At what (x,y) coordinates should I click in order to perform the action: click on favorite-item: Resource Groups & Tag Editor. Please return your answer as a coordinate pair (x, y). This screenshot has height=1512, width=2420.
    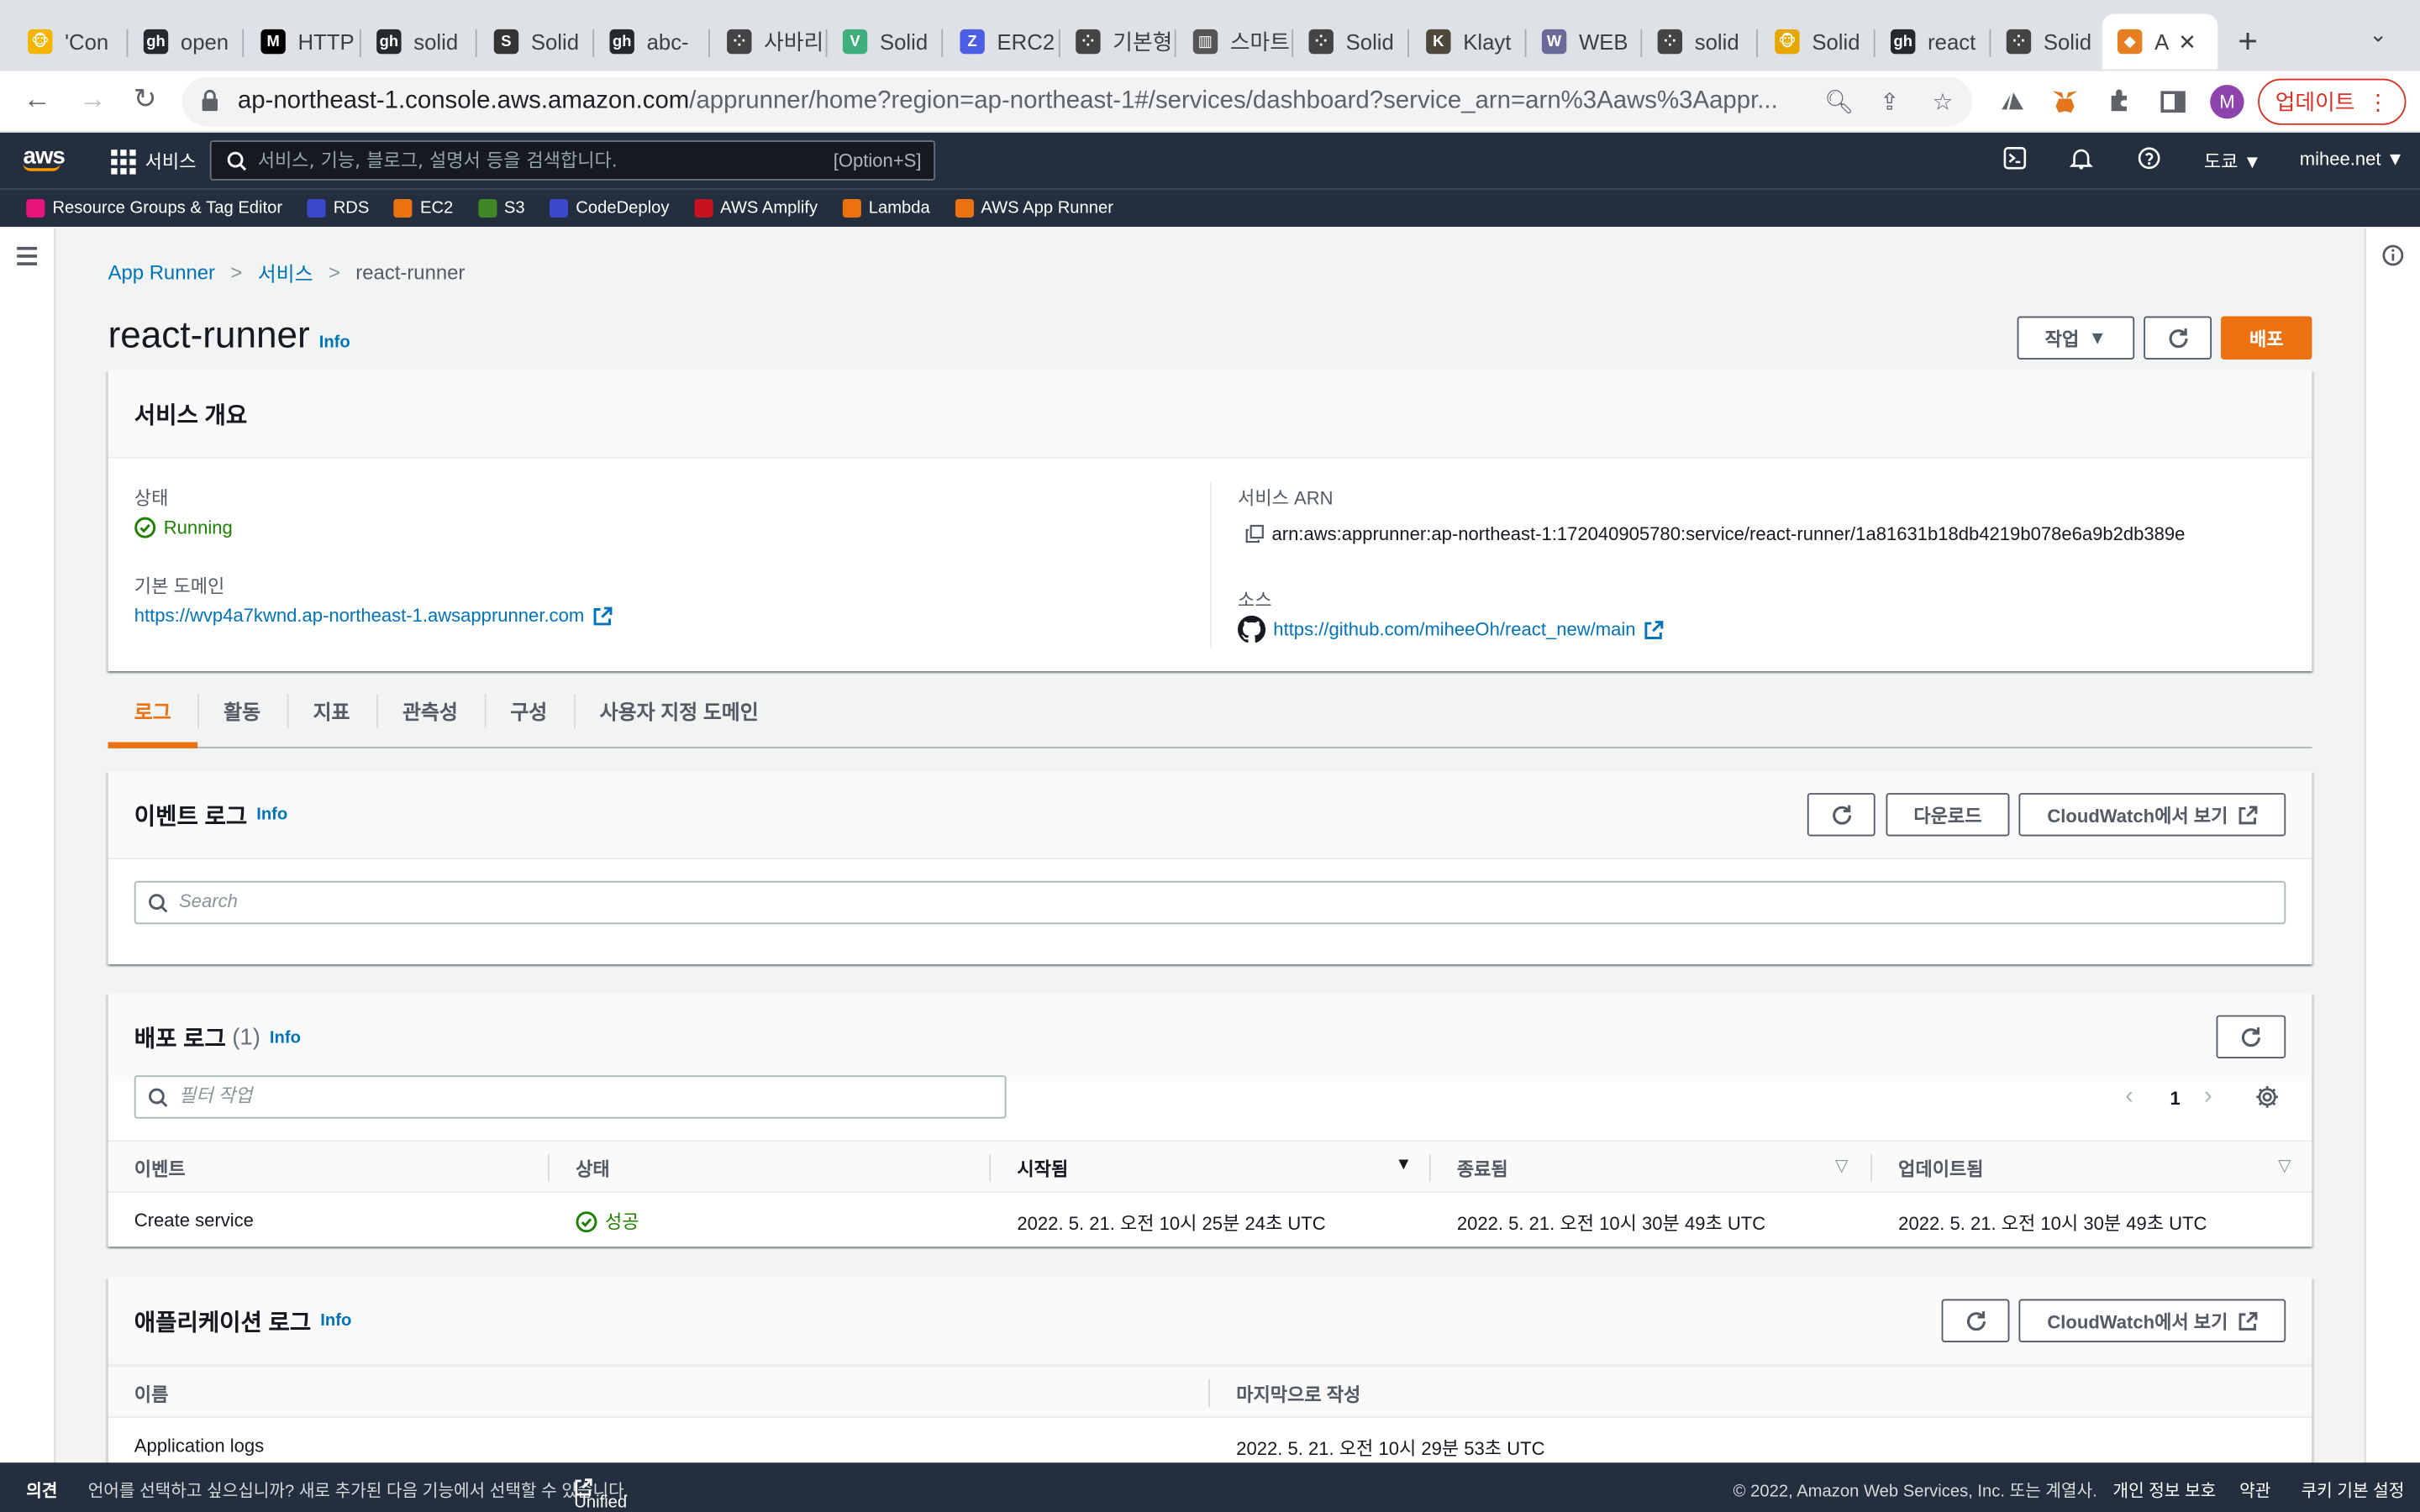
    Looking at the image, I should click on (154, 208).